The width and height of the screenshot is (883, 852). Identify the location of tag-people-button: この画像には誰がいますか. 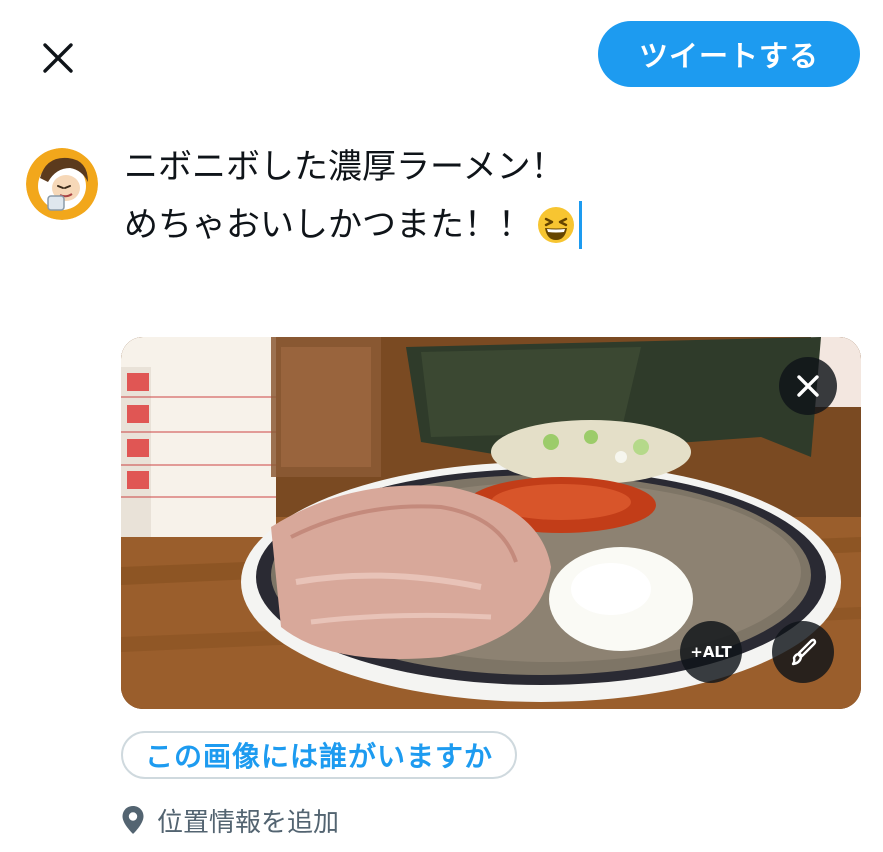
(319, 755).